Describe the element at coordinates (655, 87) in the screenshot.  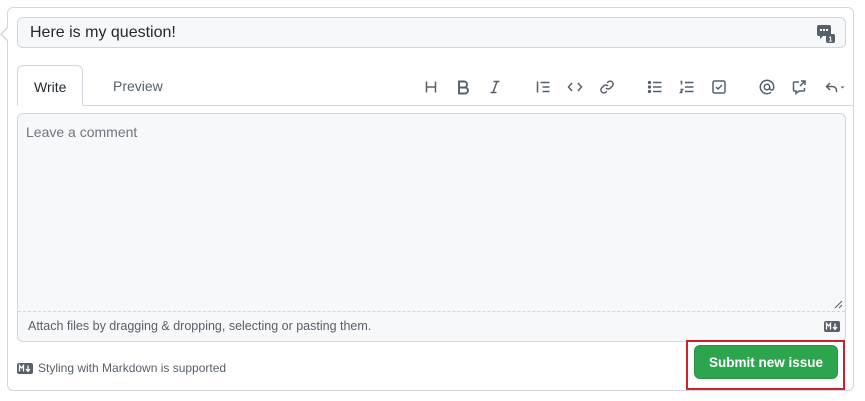
I see `unordered-list-icon` at that location.